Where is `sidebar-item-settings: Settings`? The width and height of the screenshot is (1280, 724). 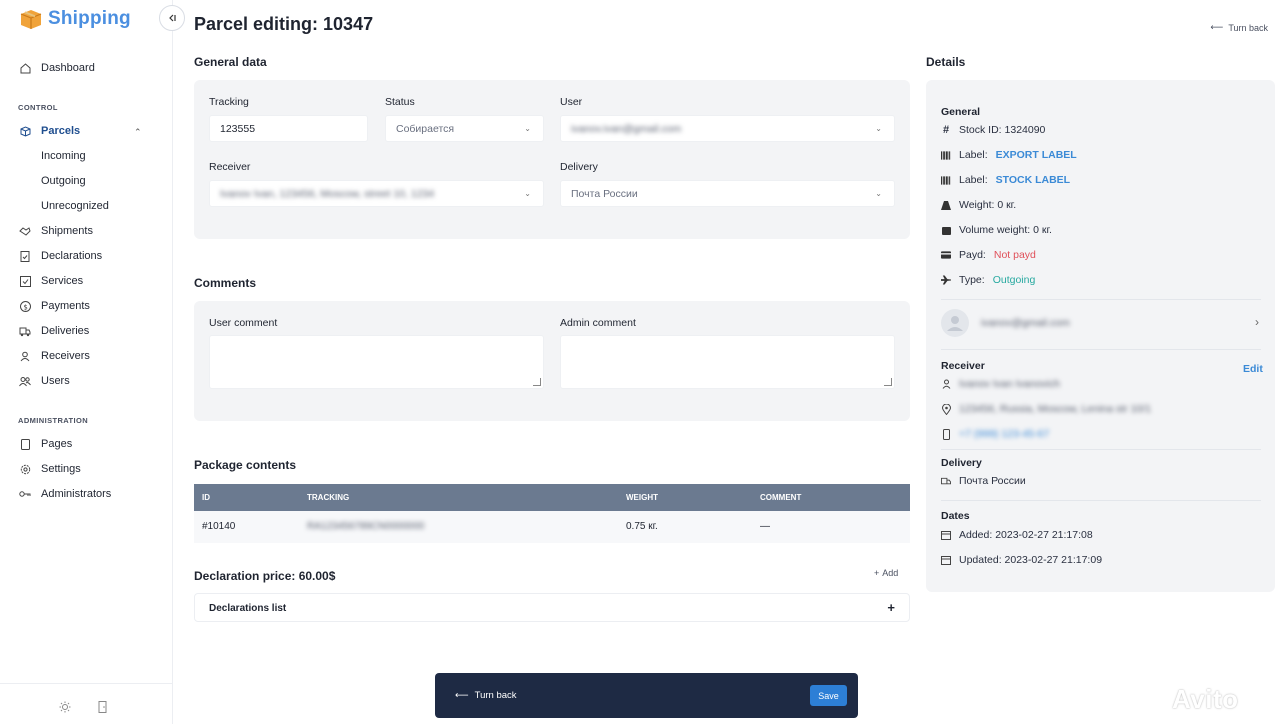 sidebar-item-settings: Settings is located at coordinates (50, 469).